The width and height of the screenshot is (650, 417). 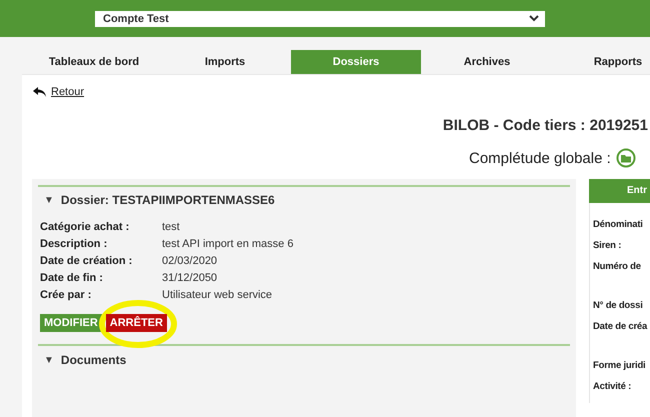 What do you see at coordinates (71, 323) in the screenshot?
I see `edit-button: MODIFIER` at bounding box center [71, 323].